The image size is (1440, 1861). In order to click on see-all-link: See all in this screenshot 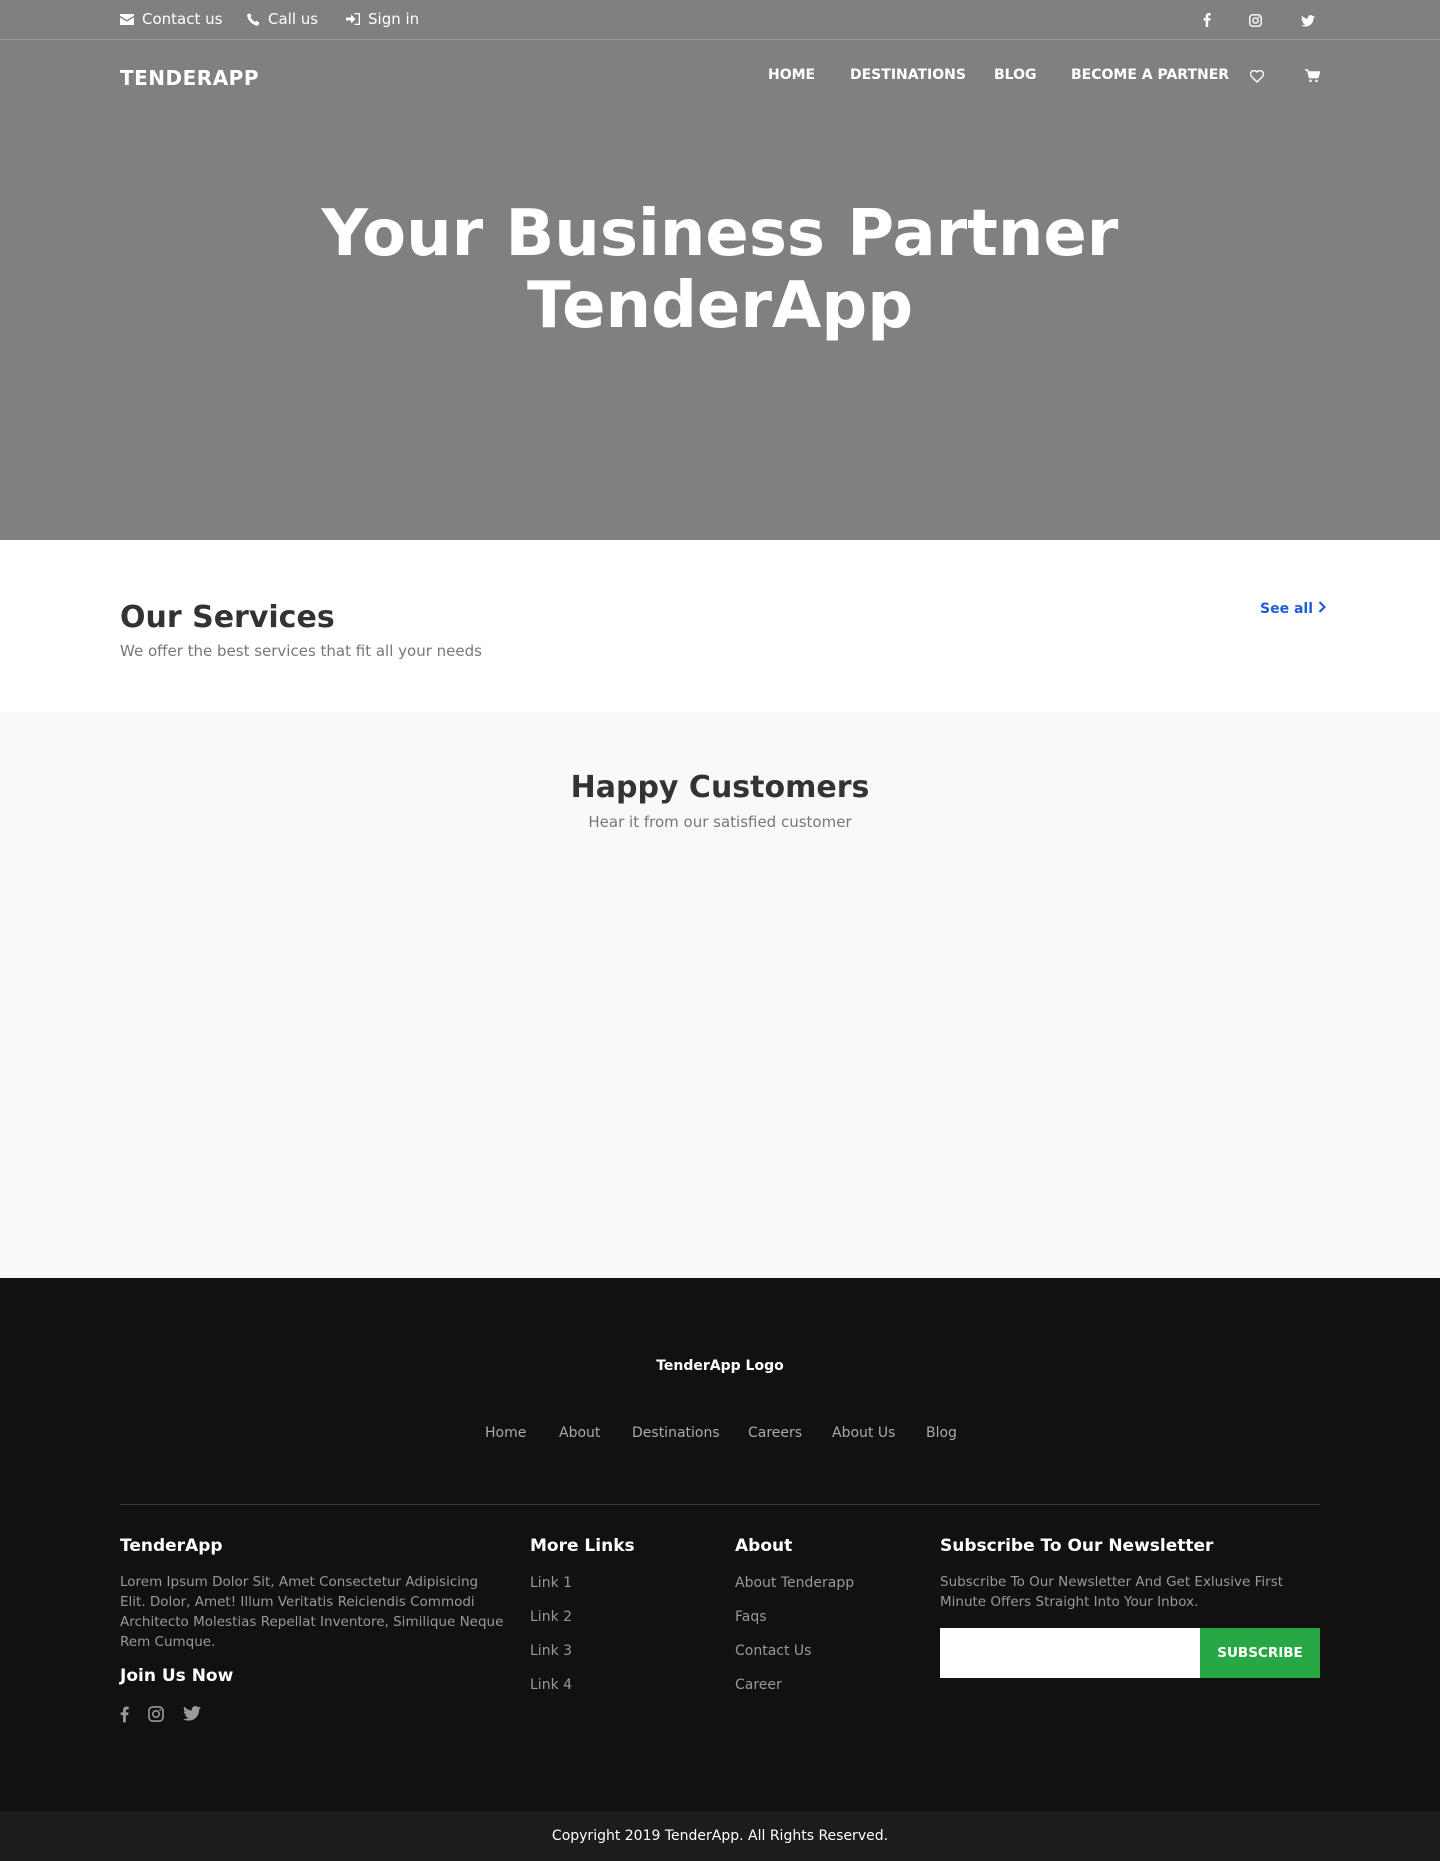, I will do `click(1293, 609)`.